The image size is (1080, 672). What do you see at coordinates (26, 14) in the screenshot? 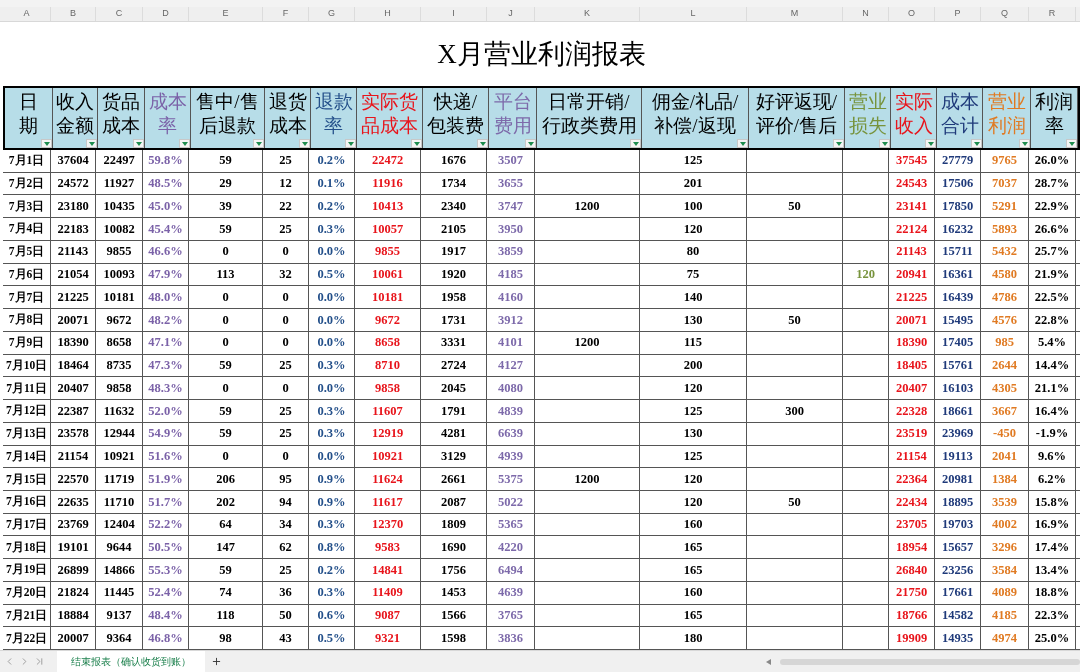
I see `column-letter: A` at bounding box center [26, 14].